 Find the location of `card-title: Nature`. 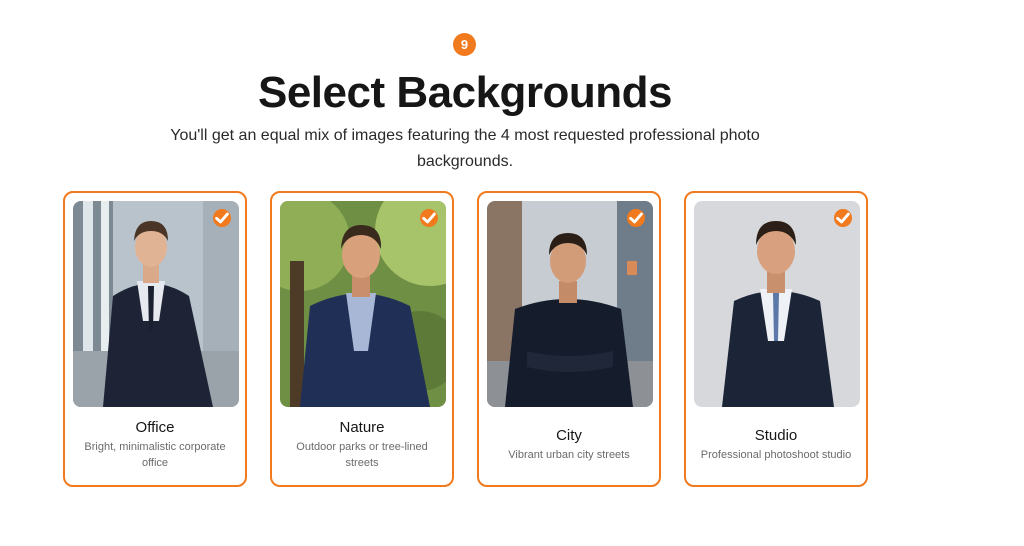

card-title: Nature is located at coordinates (362, 427).